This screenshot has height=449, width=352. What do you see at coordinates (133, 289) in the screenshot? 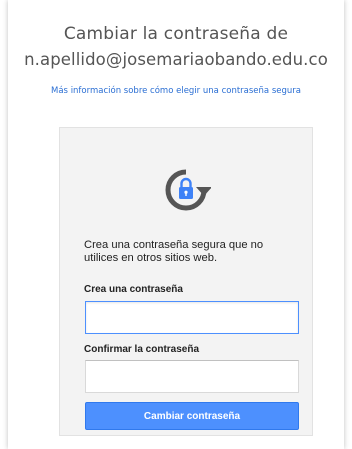
I see `new-password-label: Crea una contraseña` at bounding box center [133, 289].